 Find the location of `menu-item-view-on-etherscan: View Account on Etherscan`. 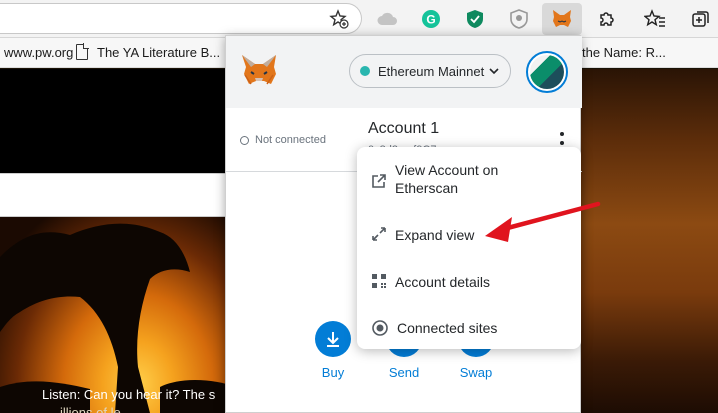

menu-item-view-on-etherscan: View Account on Etherscan is located at coordinates (469, 181).